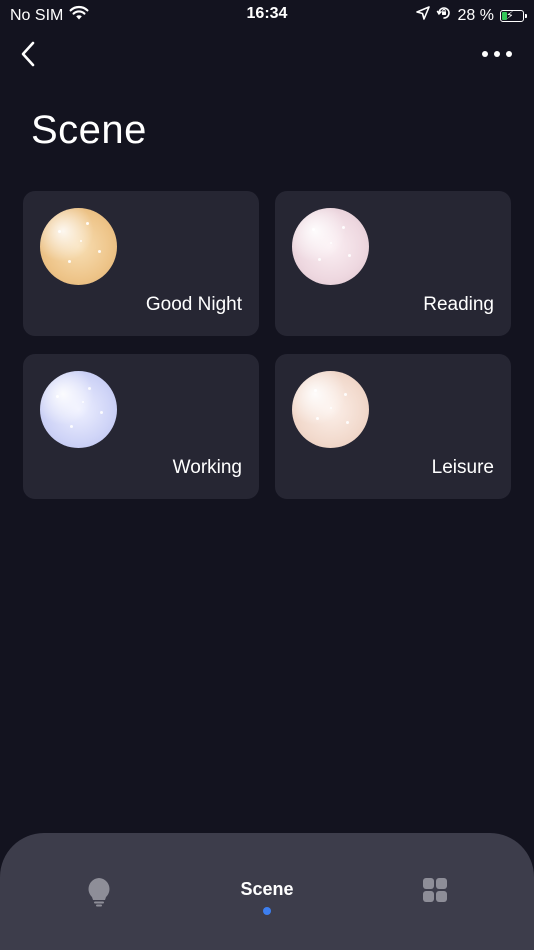 Image resolution: width=534 pixels, height=950 pixels. What do you see at coordinates (267, 14) in the screenshot?
I see `status-bar: No SIM 16:34 28 % ⚡︎` at bounding box center [267, 14].